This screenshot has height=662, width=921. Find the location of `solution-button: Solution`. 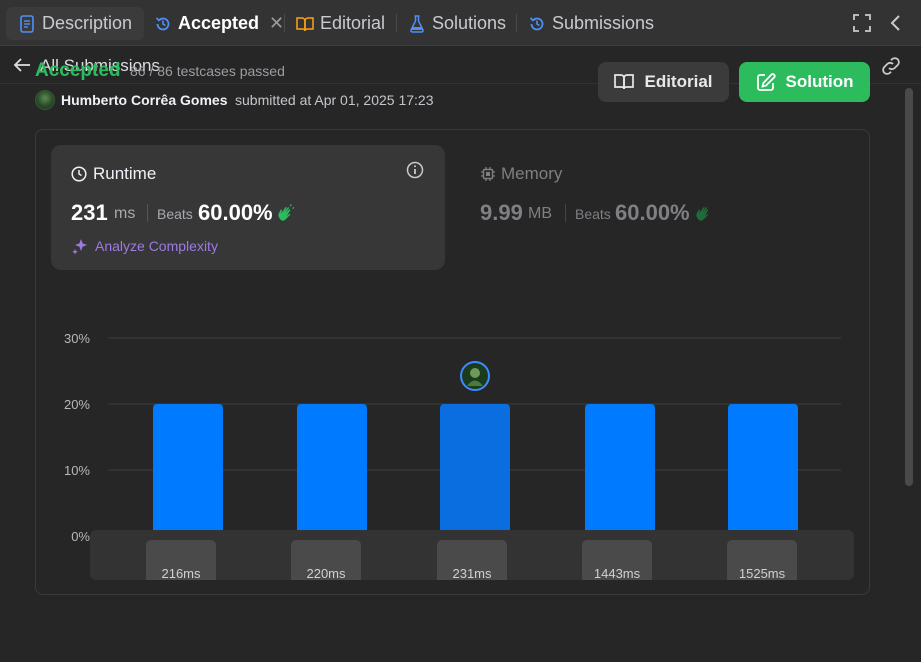

solution-button: Solution is located at coordinates (804, 82).